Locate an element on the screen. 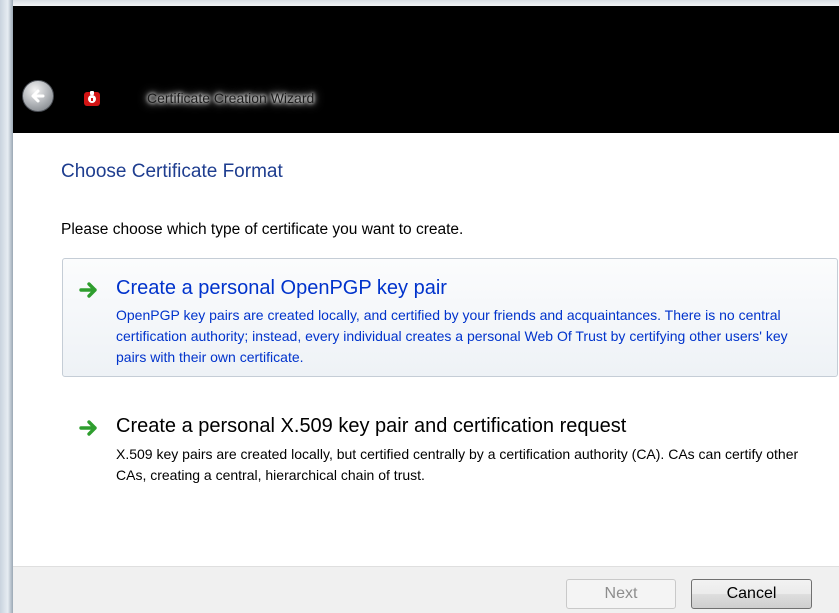 The height and width of the screenshot is (613, 839). wizard-footer: Next Cancel is located at coordinates (426, 589).